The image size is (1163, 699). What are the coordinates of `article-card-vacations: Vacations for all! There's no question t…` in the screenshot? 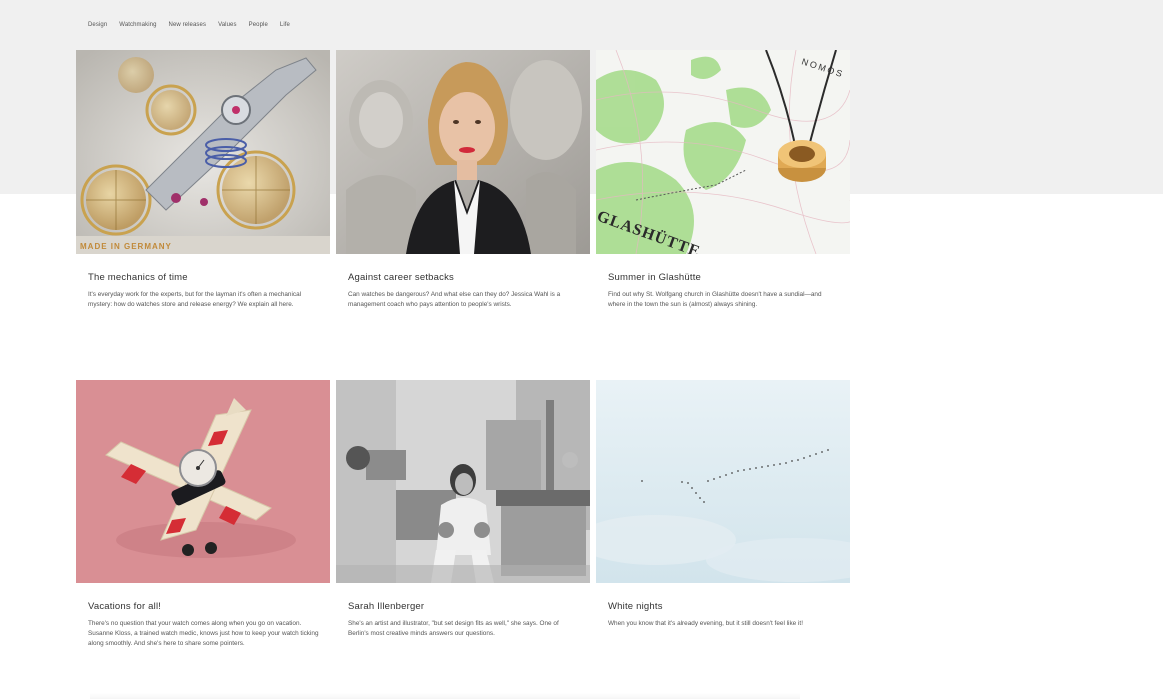 It's located at (203, 525).